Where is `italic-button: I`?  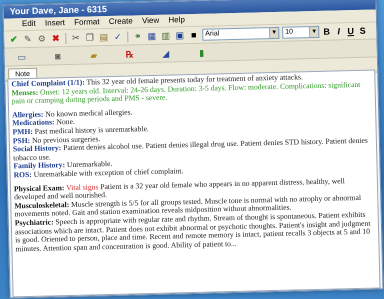 italic-button: I is located at coordinates (338, 31).